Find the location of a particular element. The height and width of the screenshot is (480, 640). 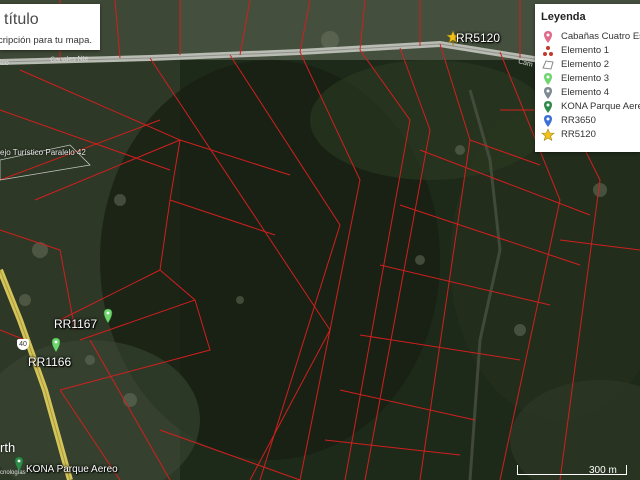

map-description: cripción para tu mapa. is located at coordinates (46, 40).